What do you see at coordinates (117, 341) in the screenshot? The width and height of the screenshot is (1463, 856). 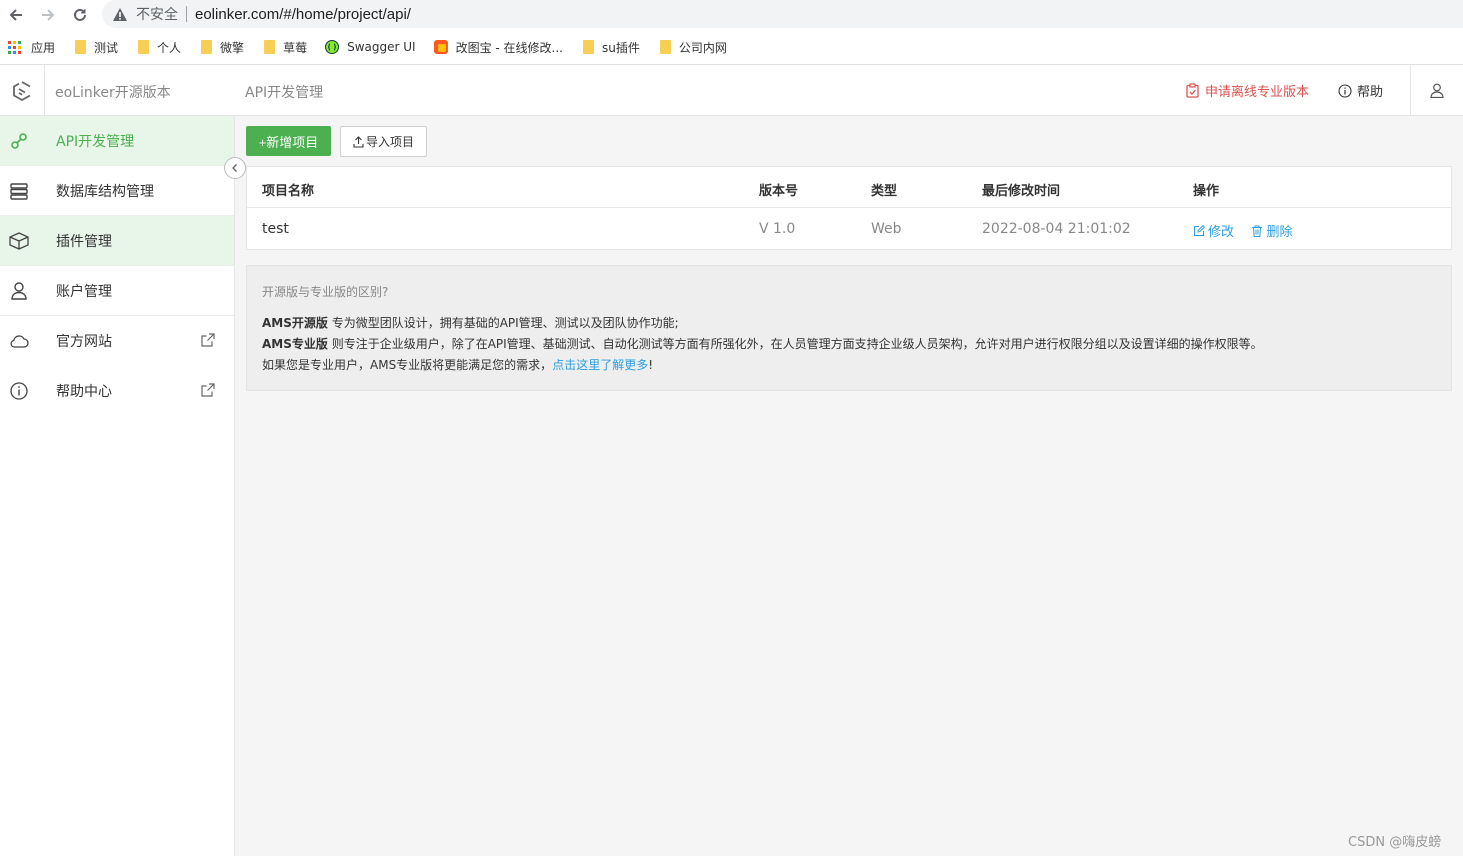 I see `sidebar-item-official-site: 官方网站` at bounding box center [117, 341].